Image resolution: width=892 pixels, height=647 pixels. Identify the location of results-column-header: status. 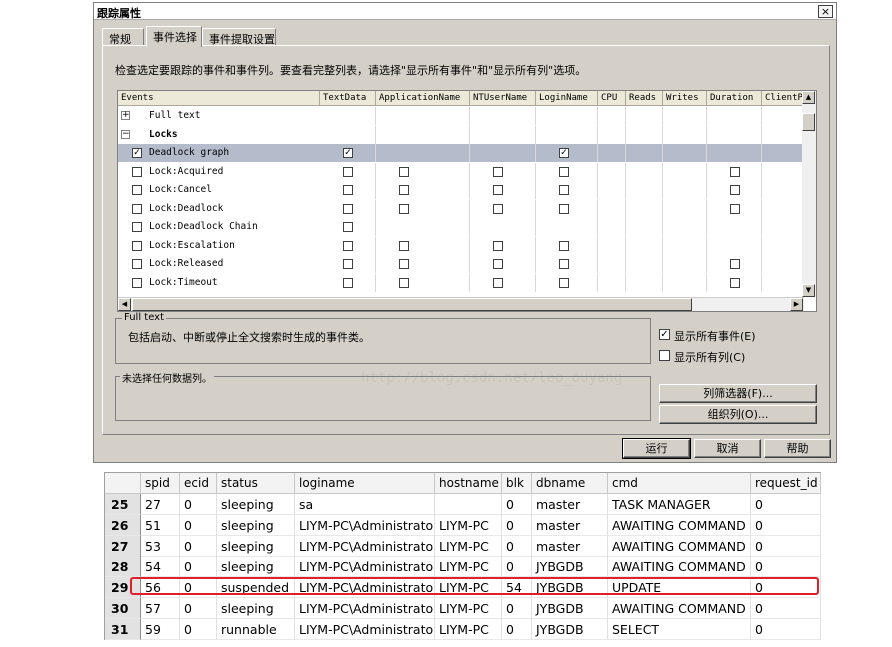
(256, 483).